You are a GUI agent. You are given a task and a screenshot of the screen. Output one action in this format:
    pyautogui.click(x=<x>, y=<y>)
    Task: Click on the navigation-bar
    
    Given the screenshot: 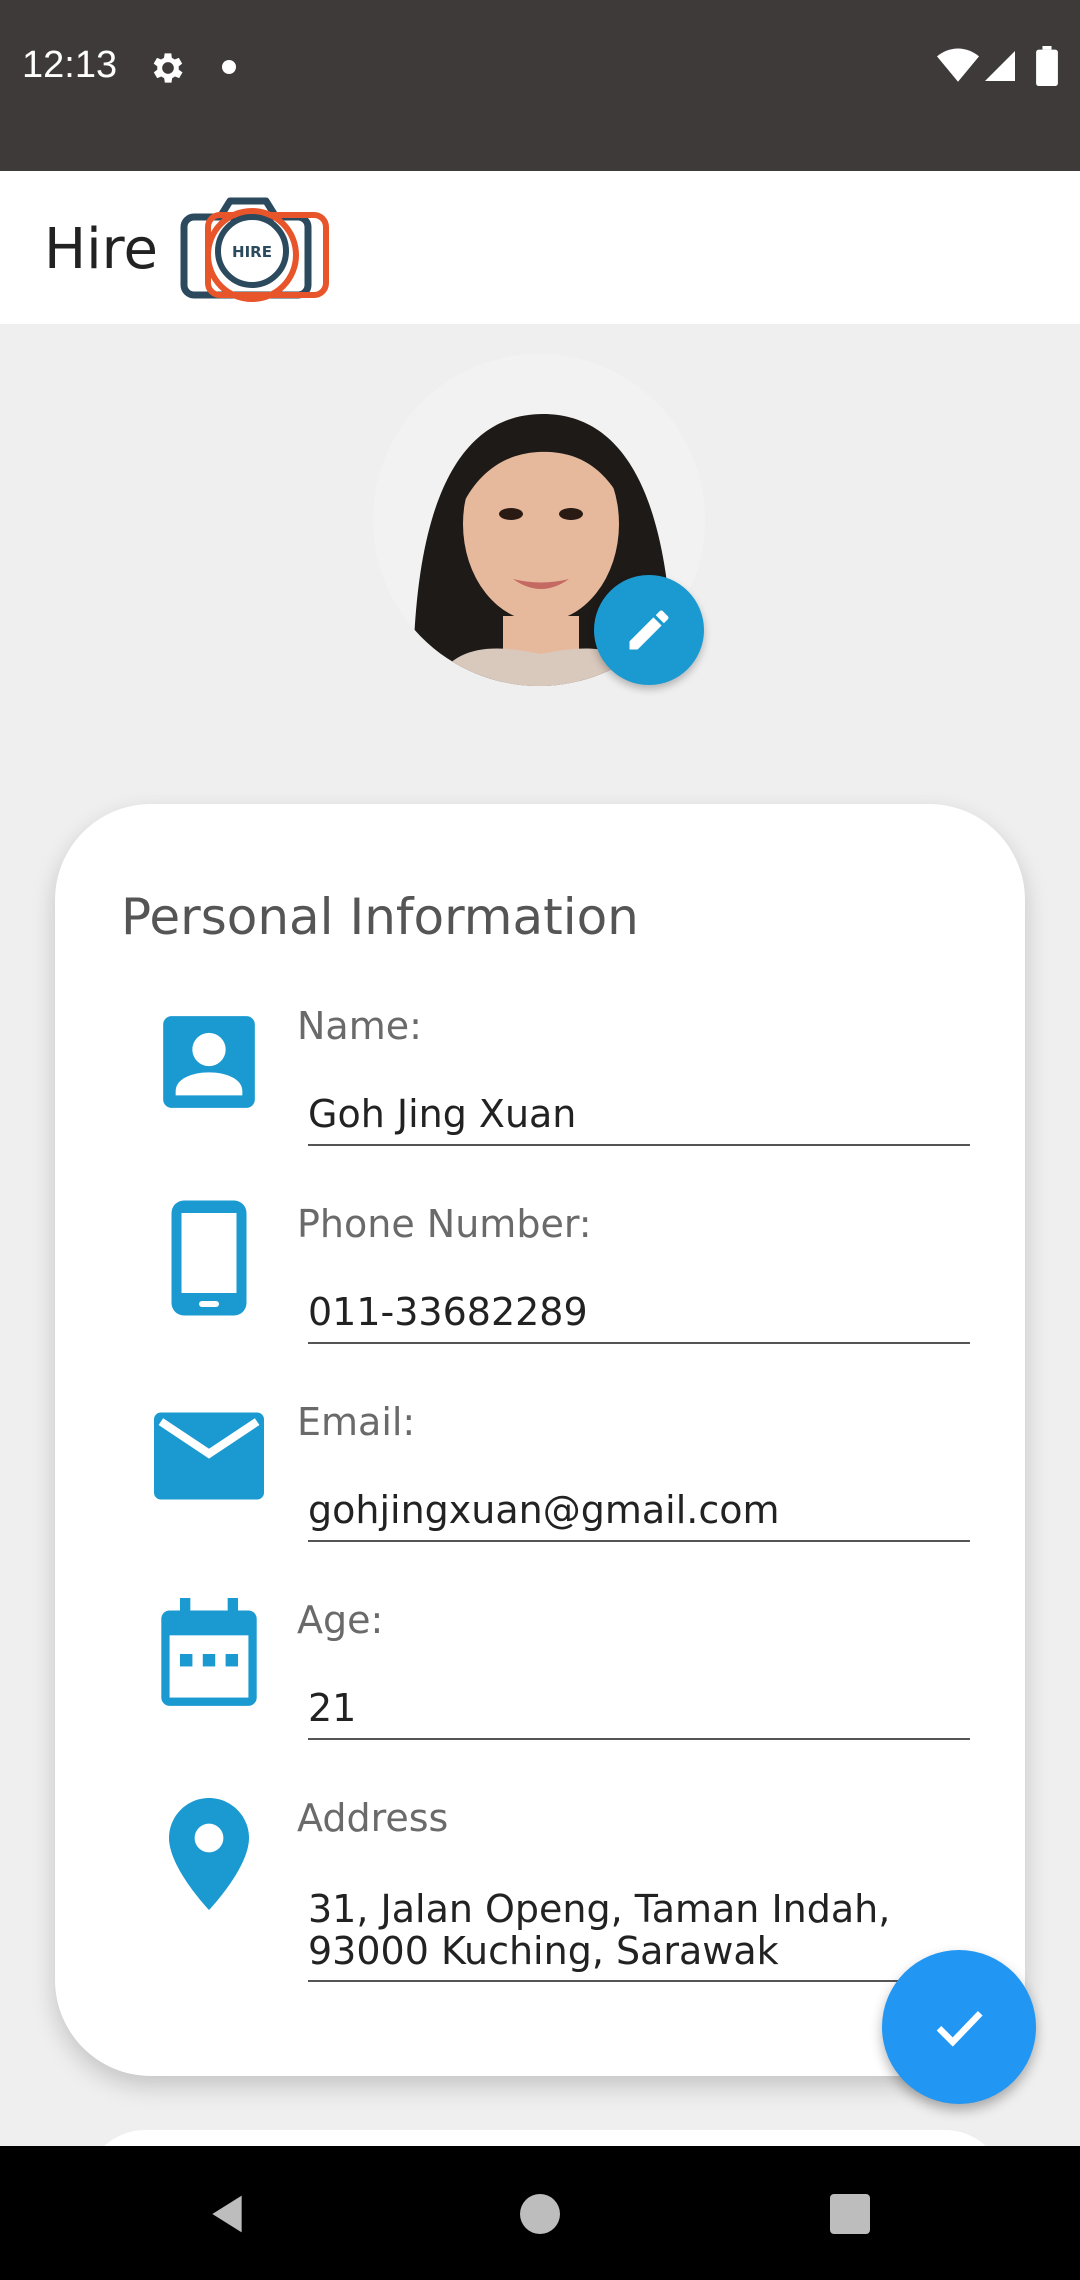 What is the action you would take?
    pyautogui.click(x=540, y=2213)
    